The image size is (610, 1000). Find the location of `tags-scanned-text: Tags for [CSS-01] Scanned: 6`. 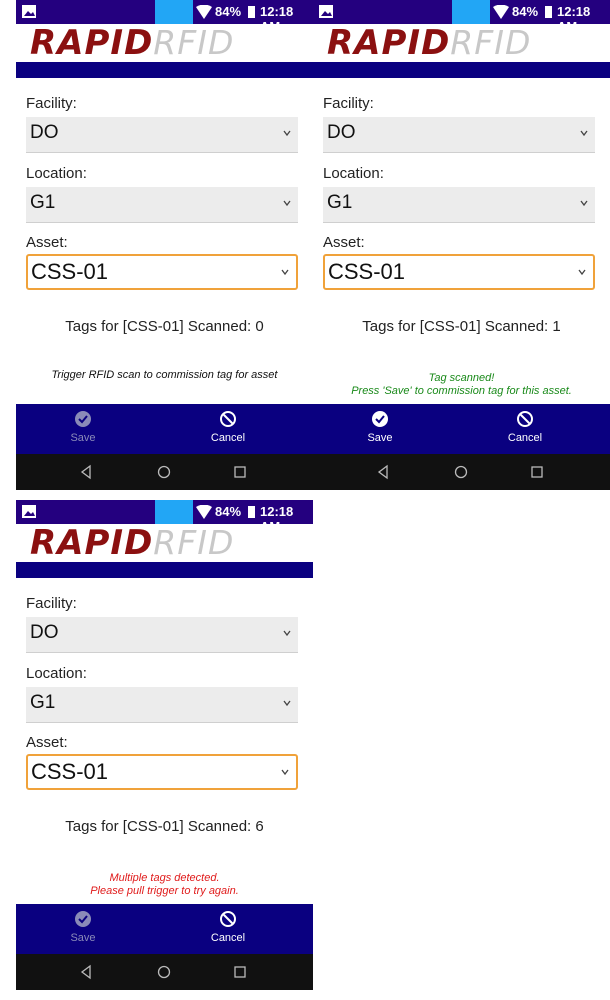

tags-scanned-text: Tags for [CSS-01] Scanned: 6 is located at coordinates (164, 826).